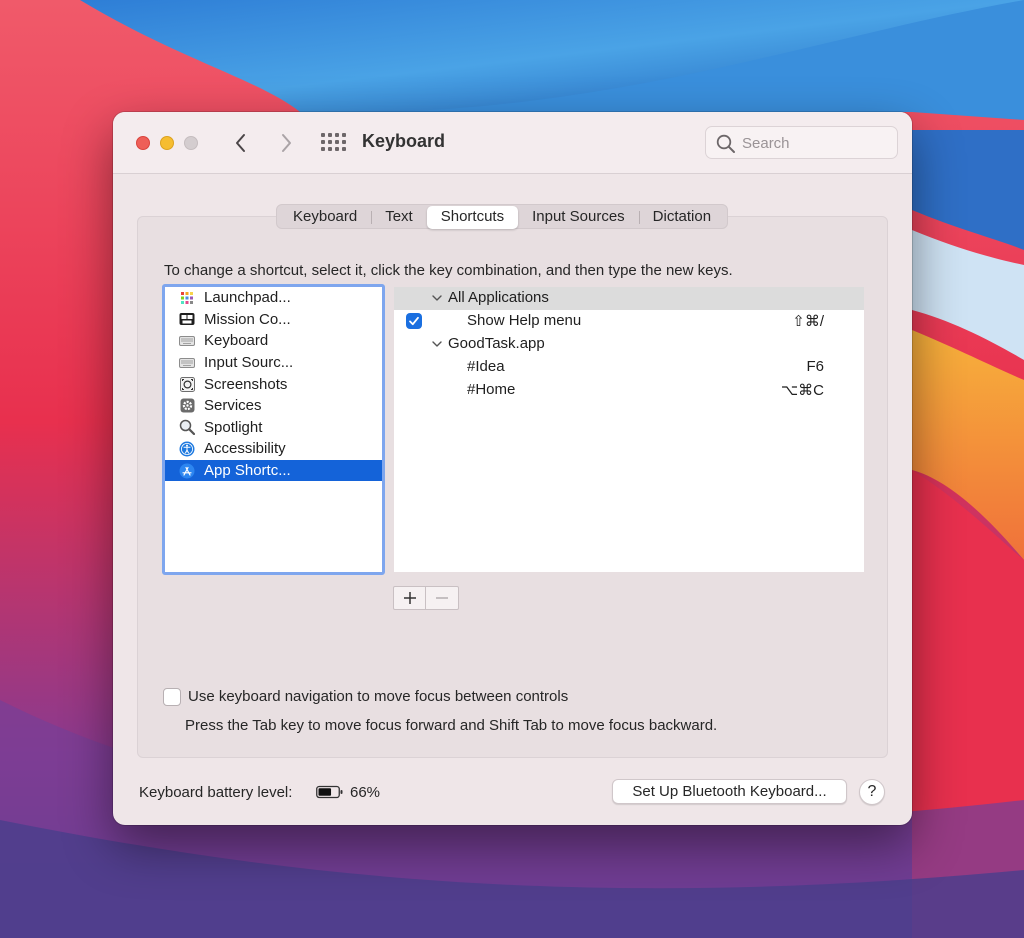  What do you see at coordinates (187, 319) in the screenshot?
I see `mission-control-icon` at bounding box center [187, 319].